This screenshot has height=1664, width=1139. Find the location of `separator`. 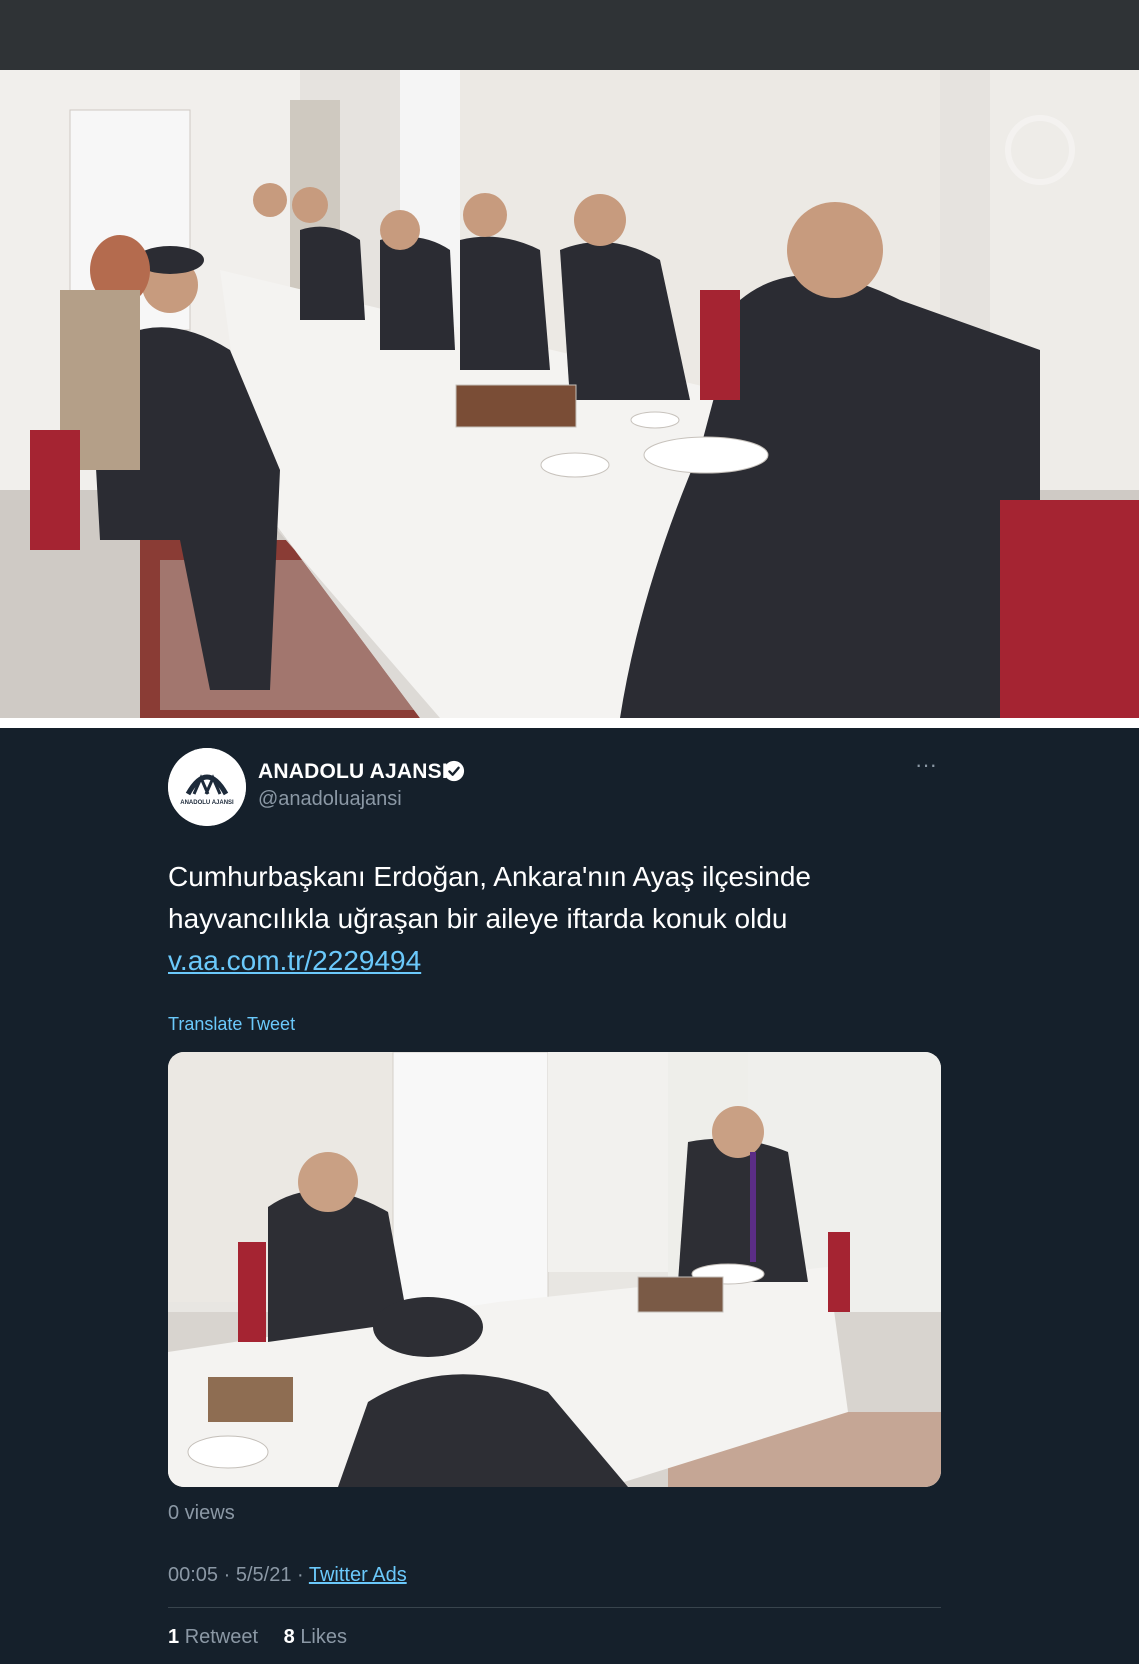

separator is located at coordinates (554, 1607).